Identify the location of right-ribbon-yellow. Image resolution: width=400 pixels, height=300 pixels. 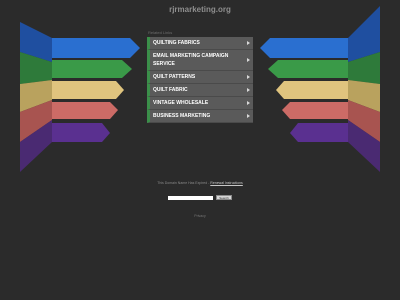
(312, 90).